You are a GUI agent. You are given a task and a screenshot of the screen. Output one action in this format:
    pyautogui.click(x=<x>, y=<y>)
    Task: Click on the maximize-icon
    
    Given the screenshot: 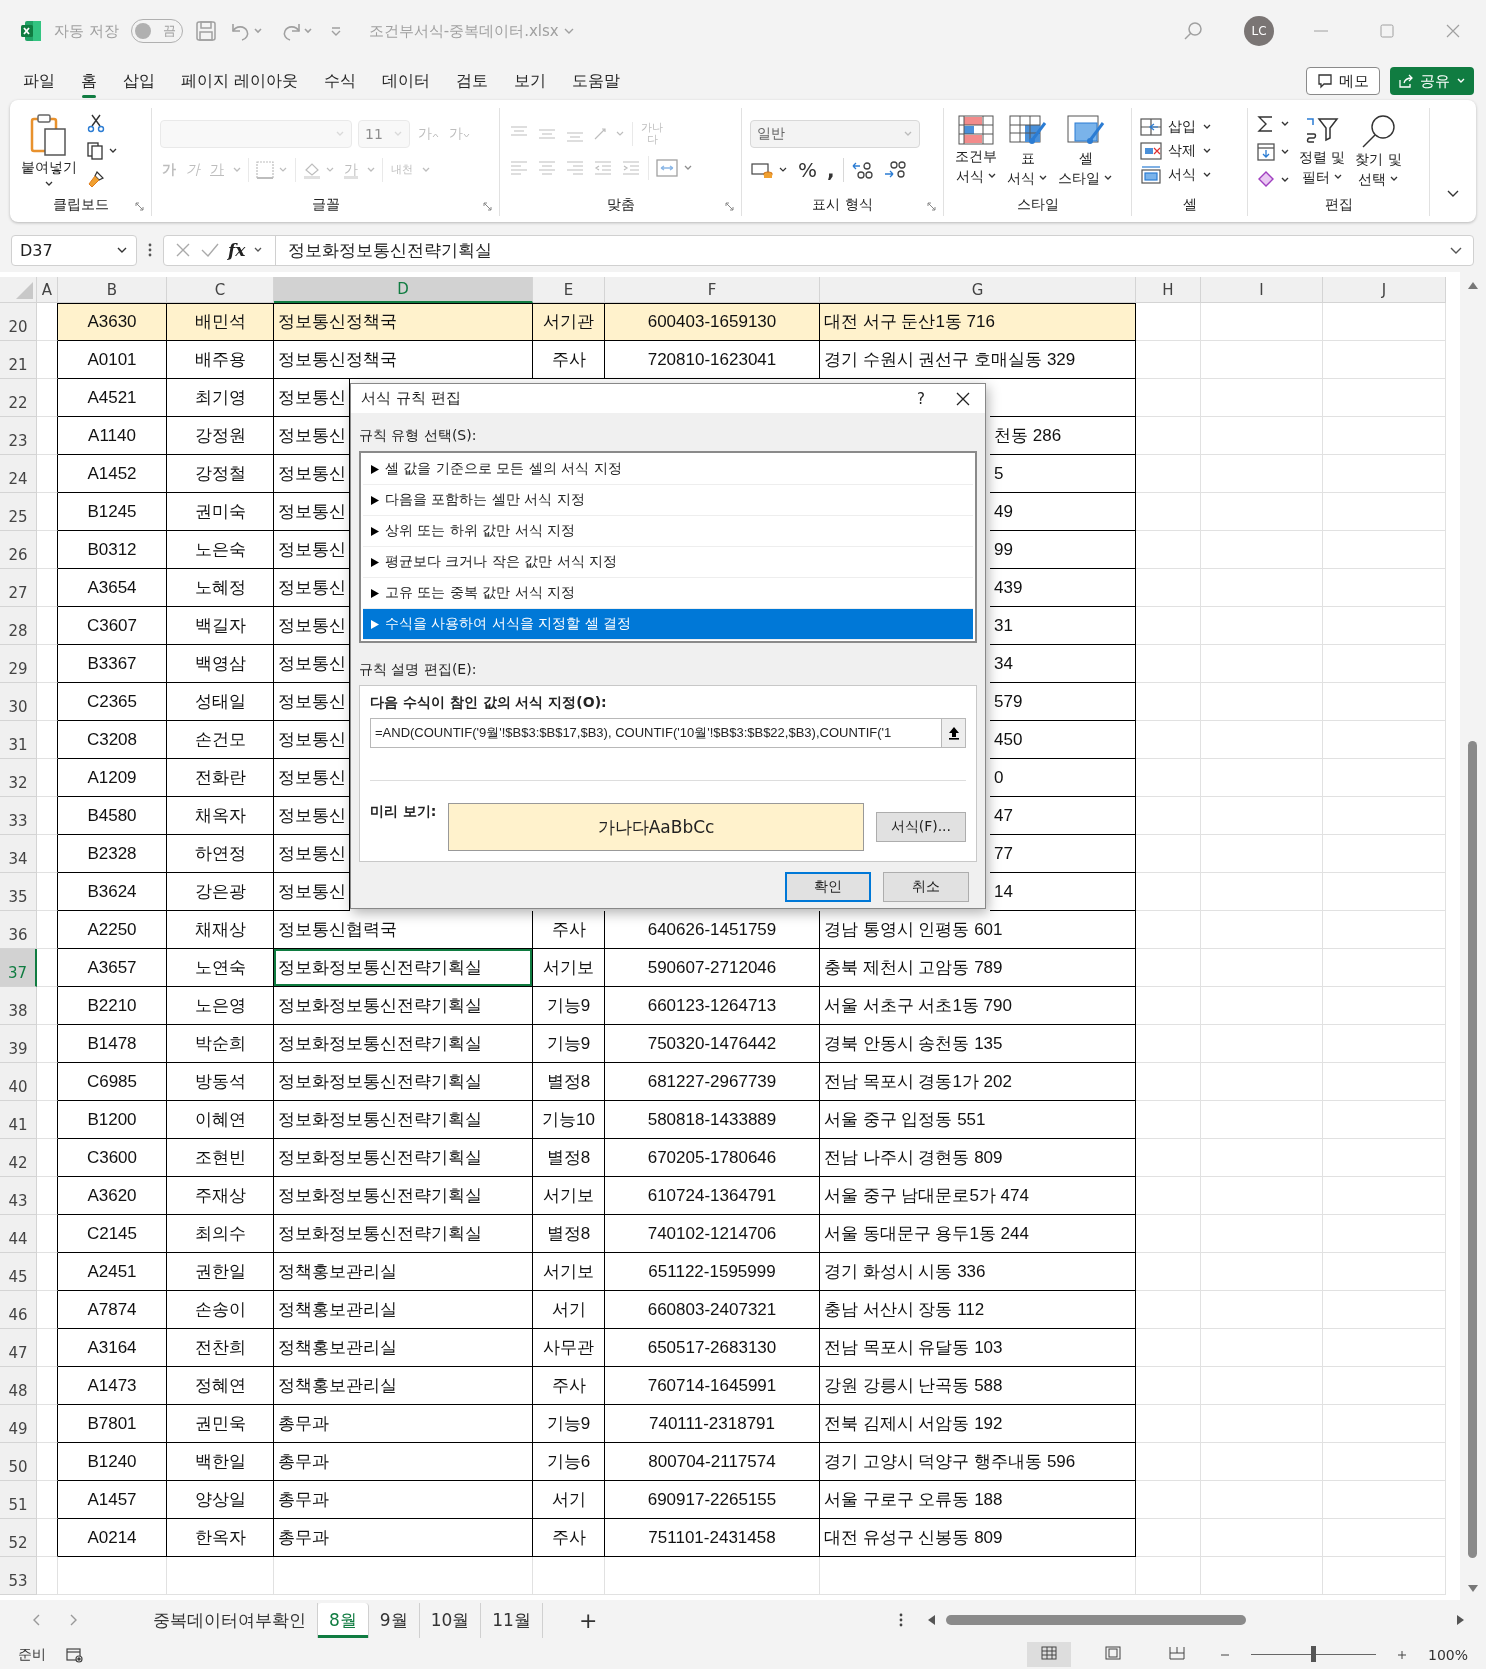 What is the action you would take?
    pyautogui.click(x=1387, y=31)
    